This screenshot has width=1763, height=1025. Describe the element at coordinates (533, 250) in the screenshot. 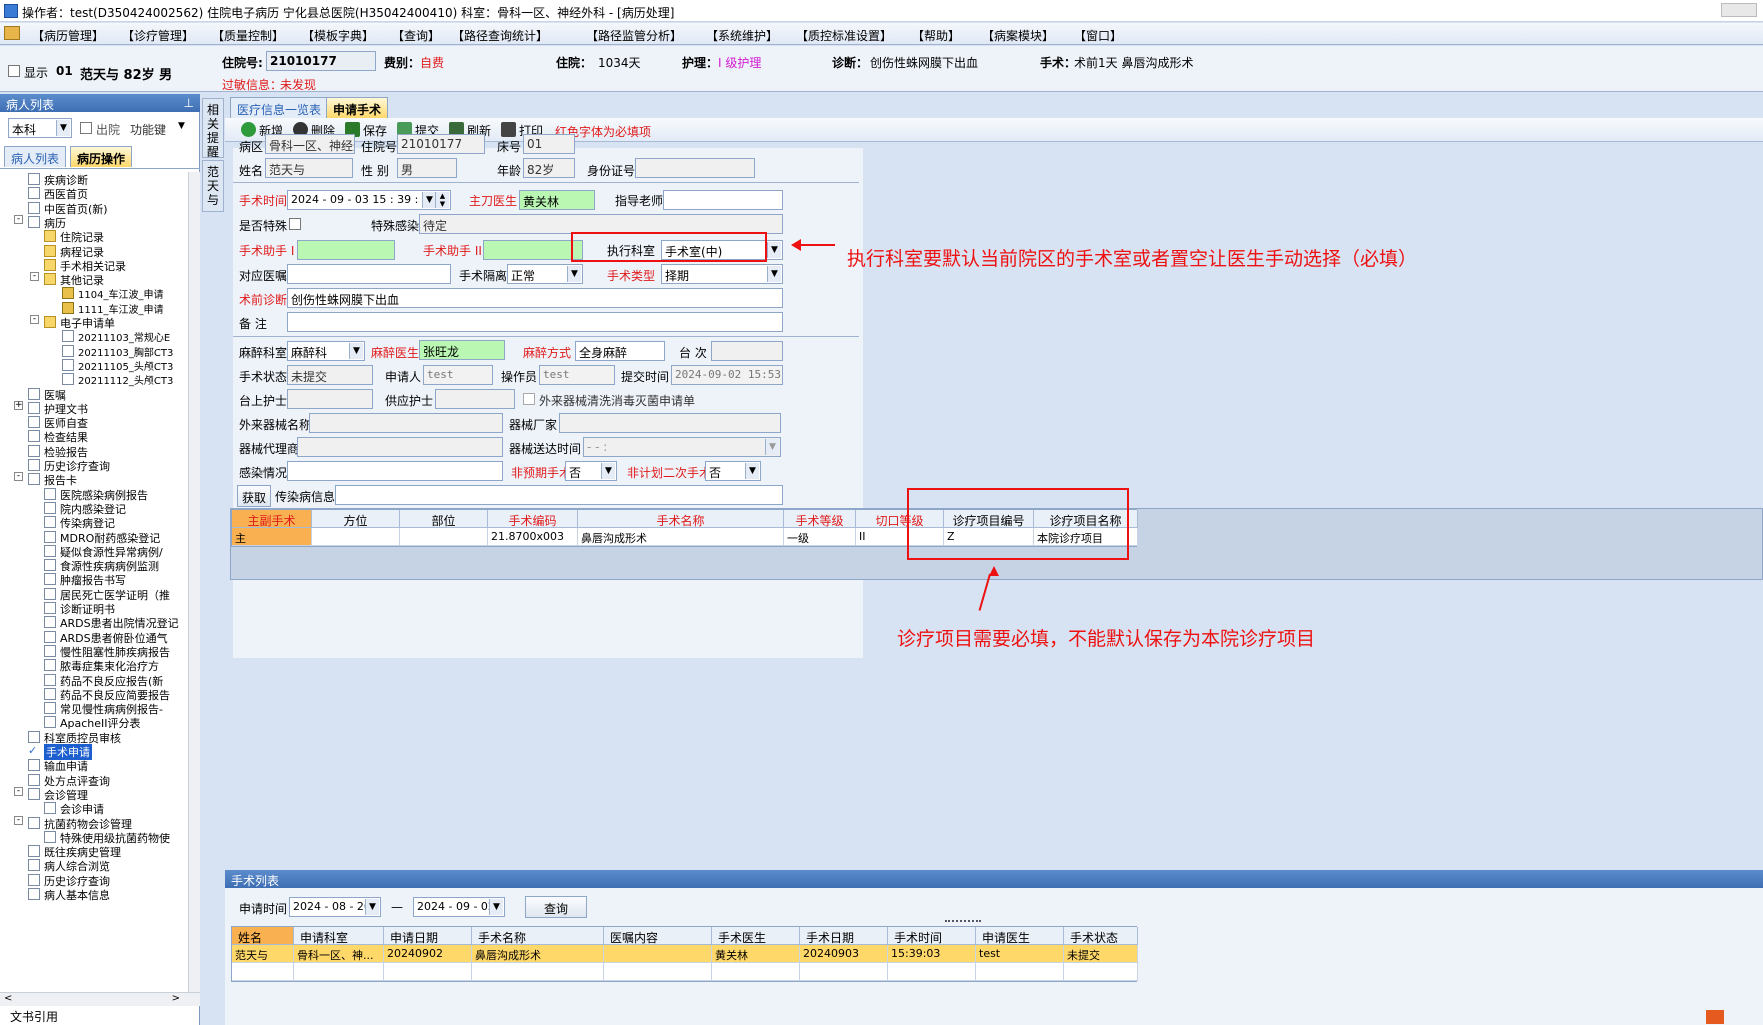

I see `asst2-field` at that location.